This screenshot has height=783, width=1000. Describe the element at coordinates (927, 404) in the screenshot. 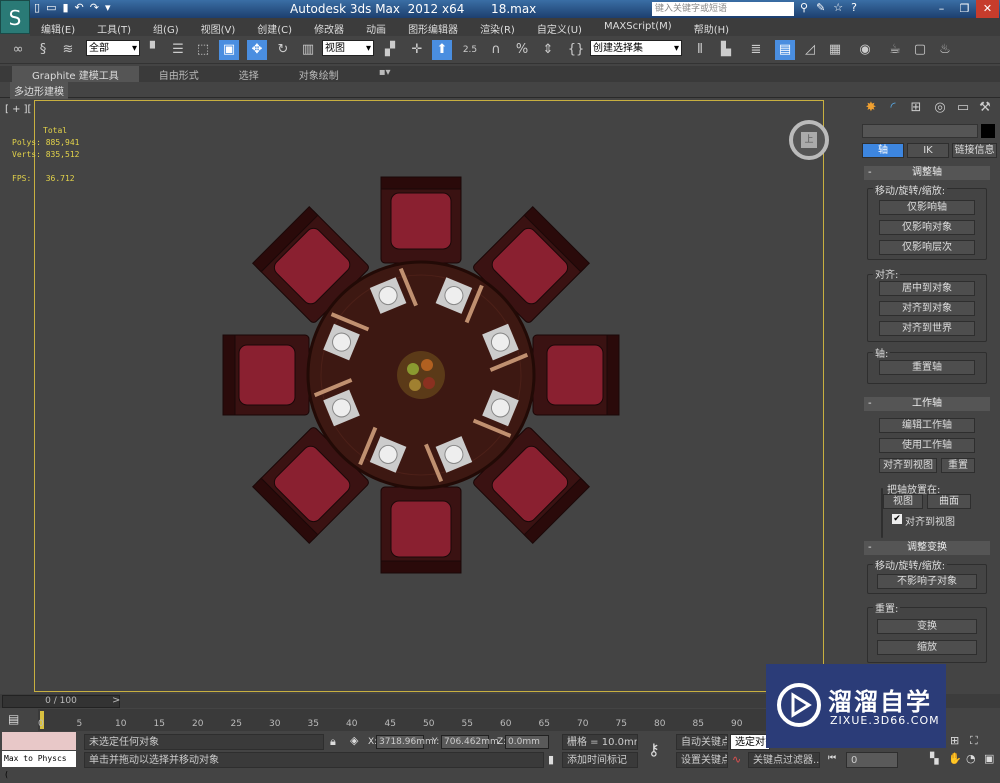

I see `rollout-working-pivot: - 工作轴` at that location.